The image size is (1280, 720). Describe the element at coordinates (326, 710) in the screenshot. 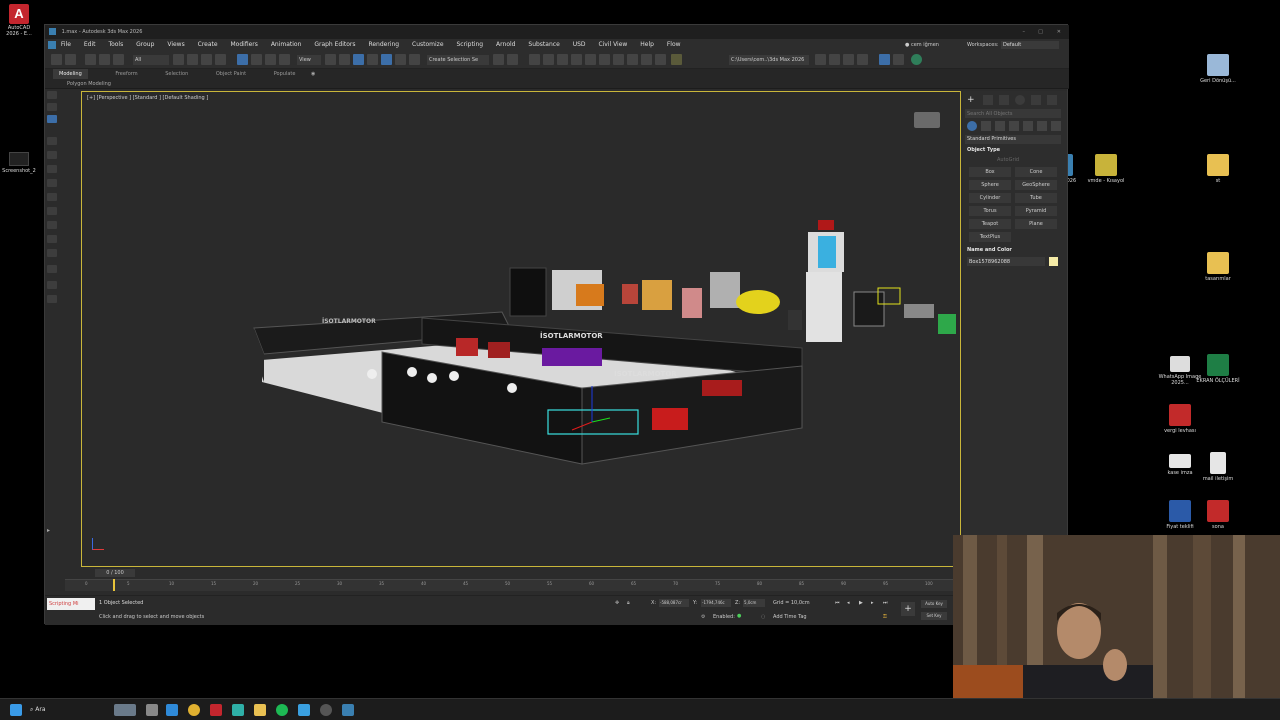

I see `obs-icon` at that location.